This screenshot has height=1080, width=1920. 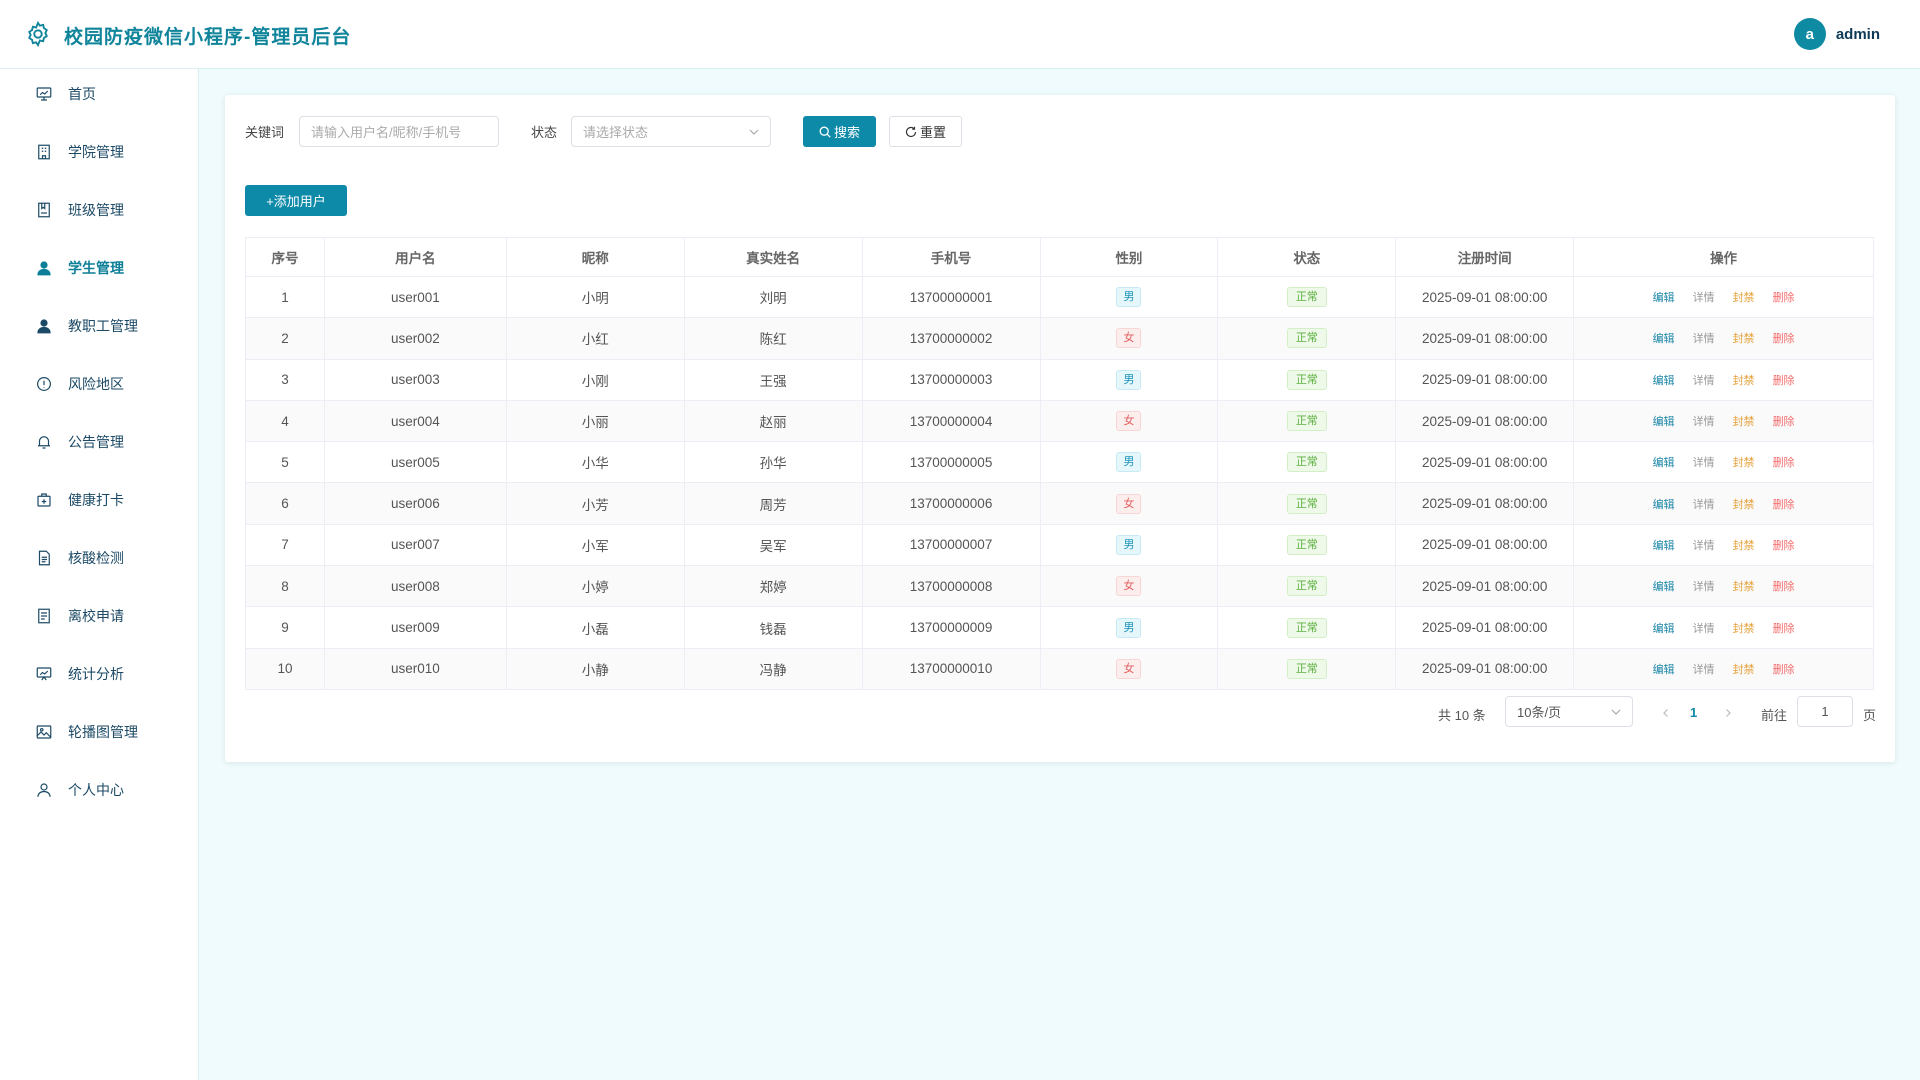 I want to click on sidebar-item: 离校申请, so click(x=99, y=616).